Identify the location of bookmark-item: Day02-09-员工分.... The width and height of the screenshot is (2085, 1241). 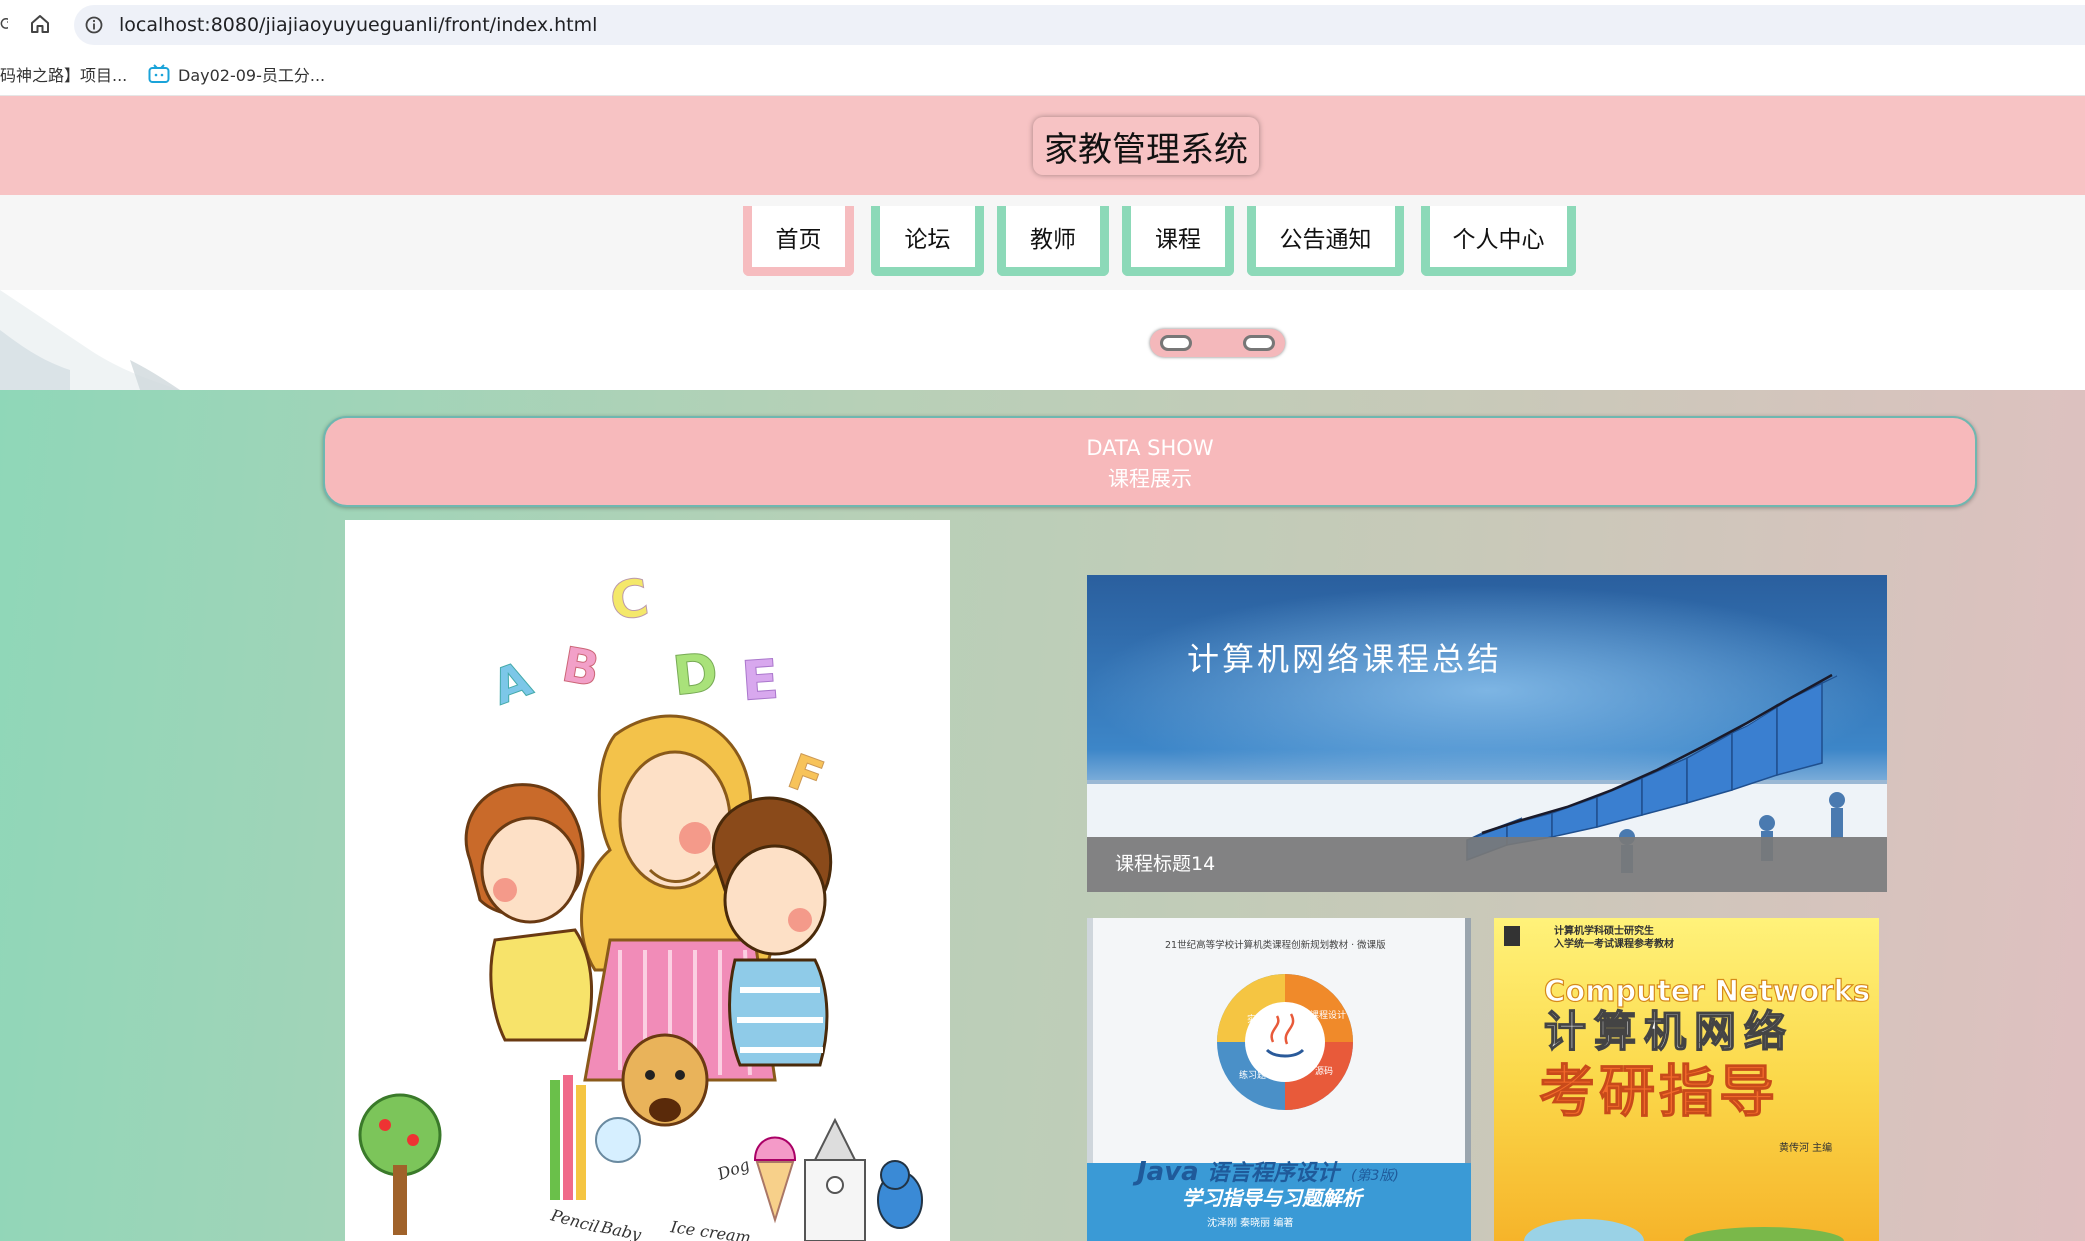
(236, 74).